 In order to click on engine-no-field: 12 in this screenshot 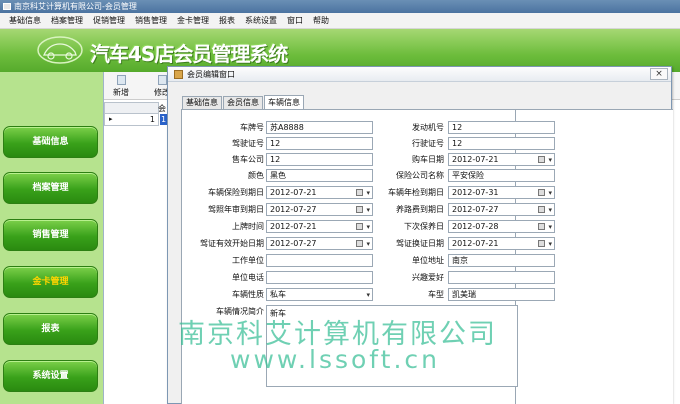, I will do `click(501, 127)`.